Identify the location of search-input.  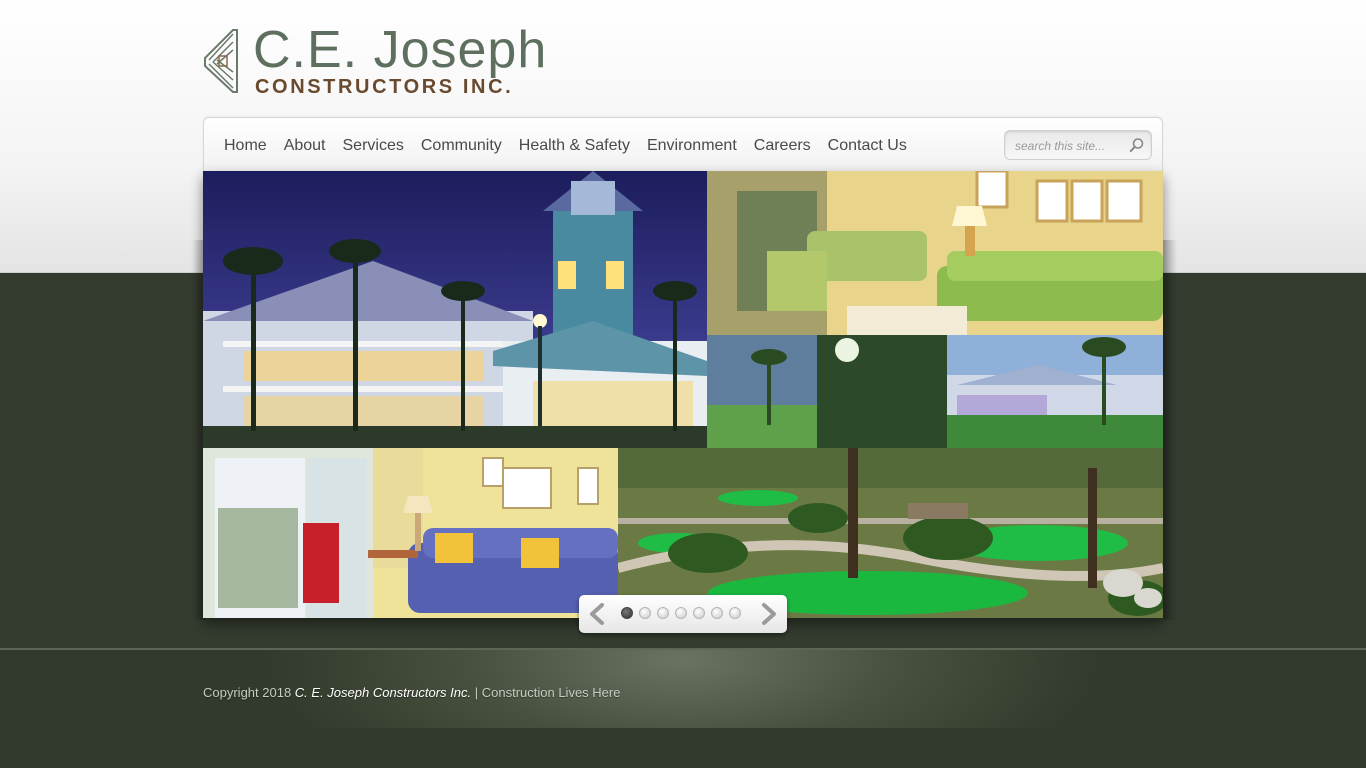
(1069, 146).